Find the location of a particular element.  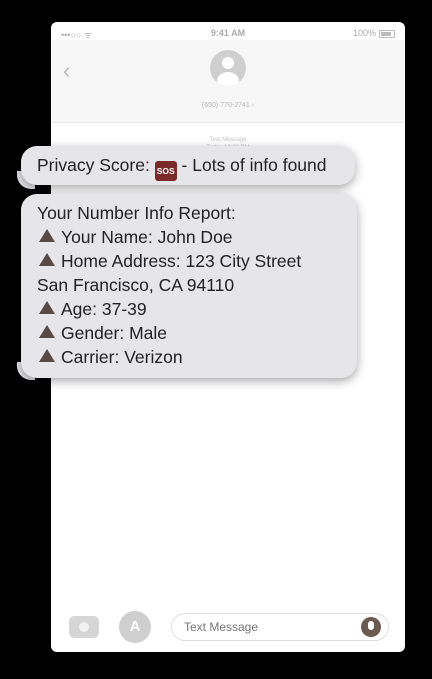

report-gender: Gender: Male is located at coordinates (114, 333).